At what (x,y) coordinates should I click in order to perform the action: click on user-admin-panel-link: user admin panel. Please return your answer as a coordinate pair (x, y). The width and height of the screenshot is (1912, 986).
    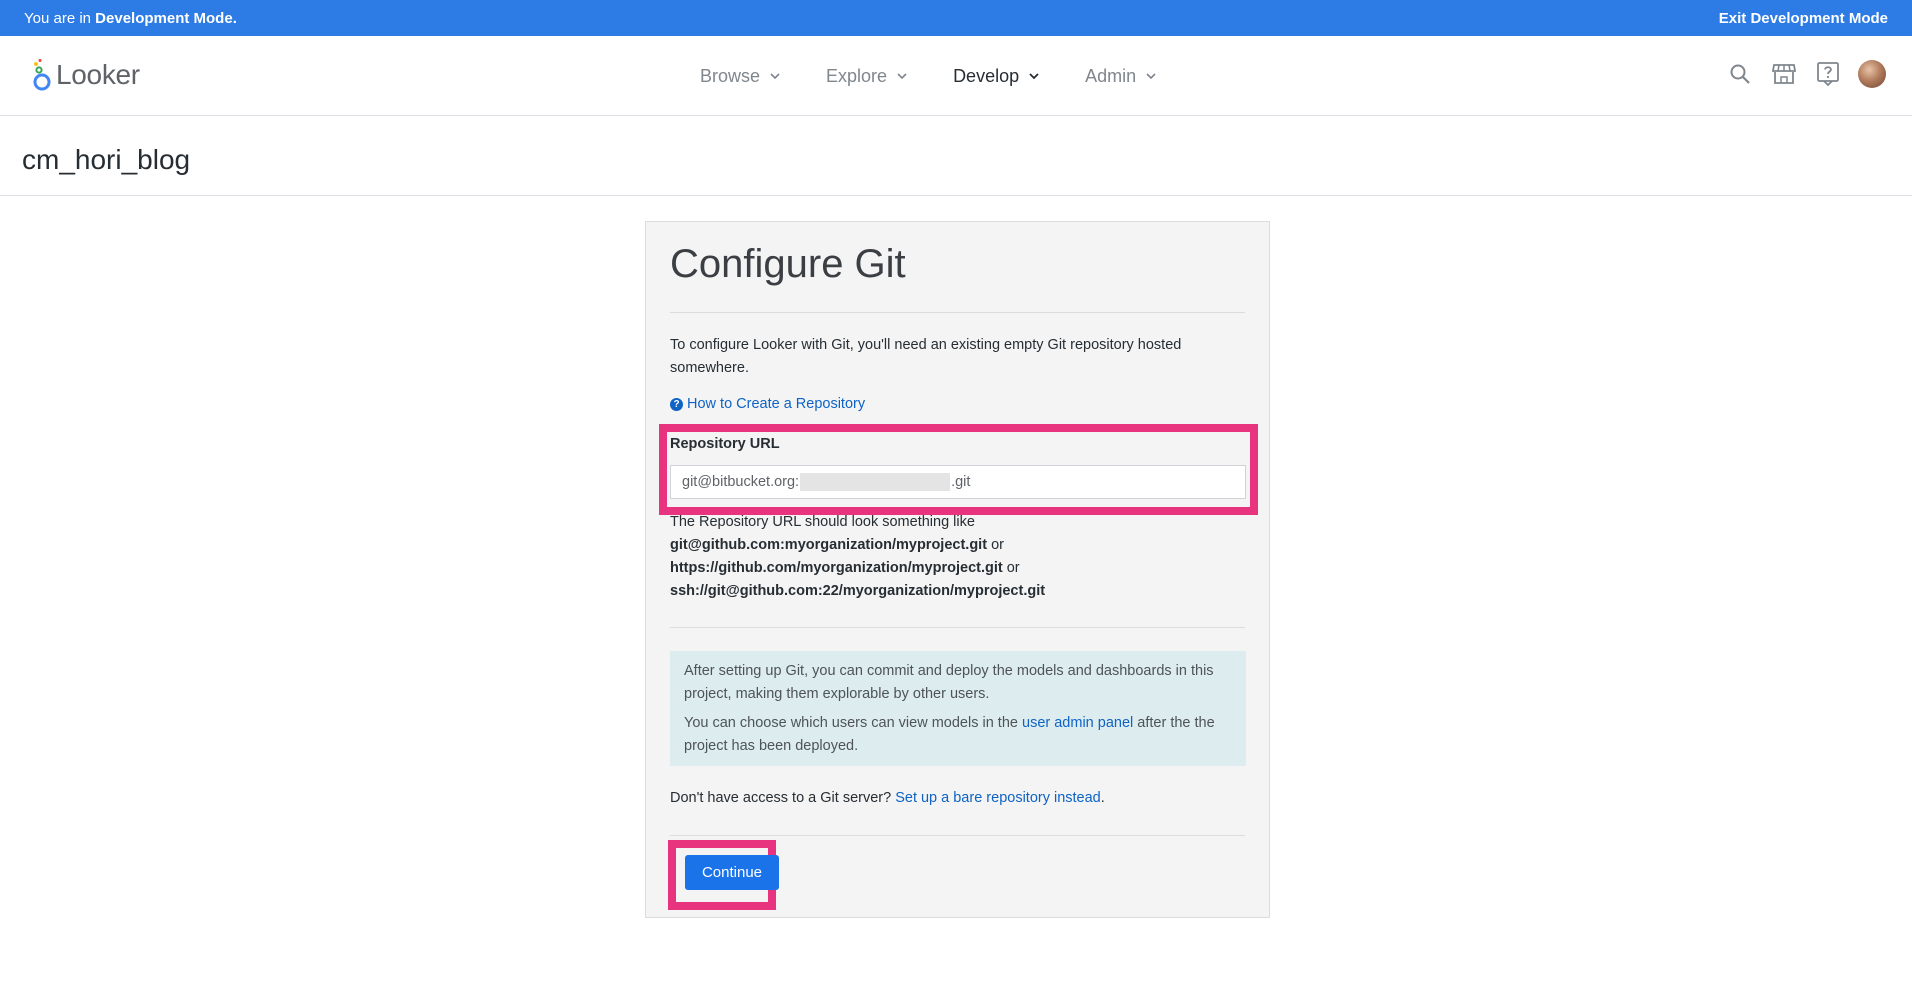
    Looking at the image, I should click on (1077, 723).